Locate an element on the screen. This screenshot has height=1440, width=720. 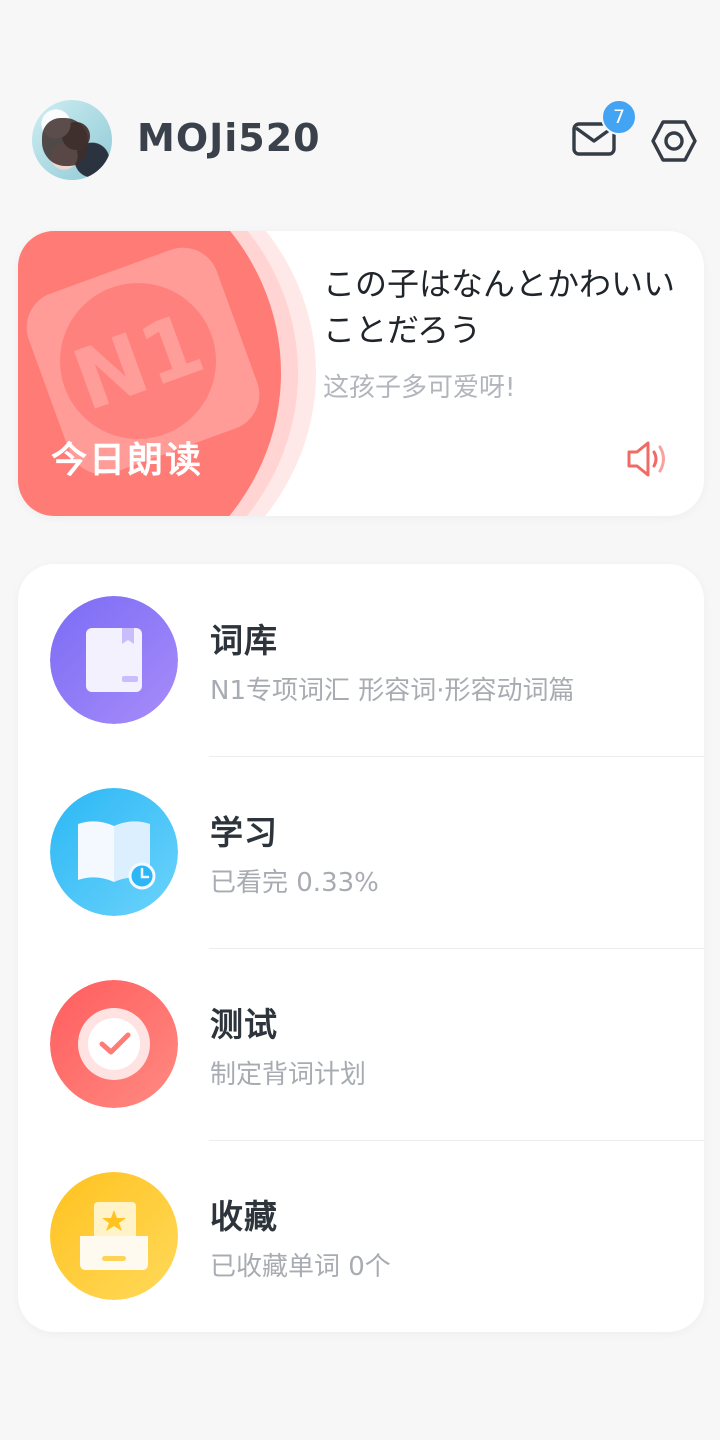
menu-item-subtitle: N1专项词汇 形容词·形容动词篇 is located at coordinates (392, 691).